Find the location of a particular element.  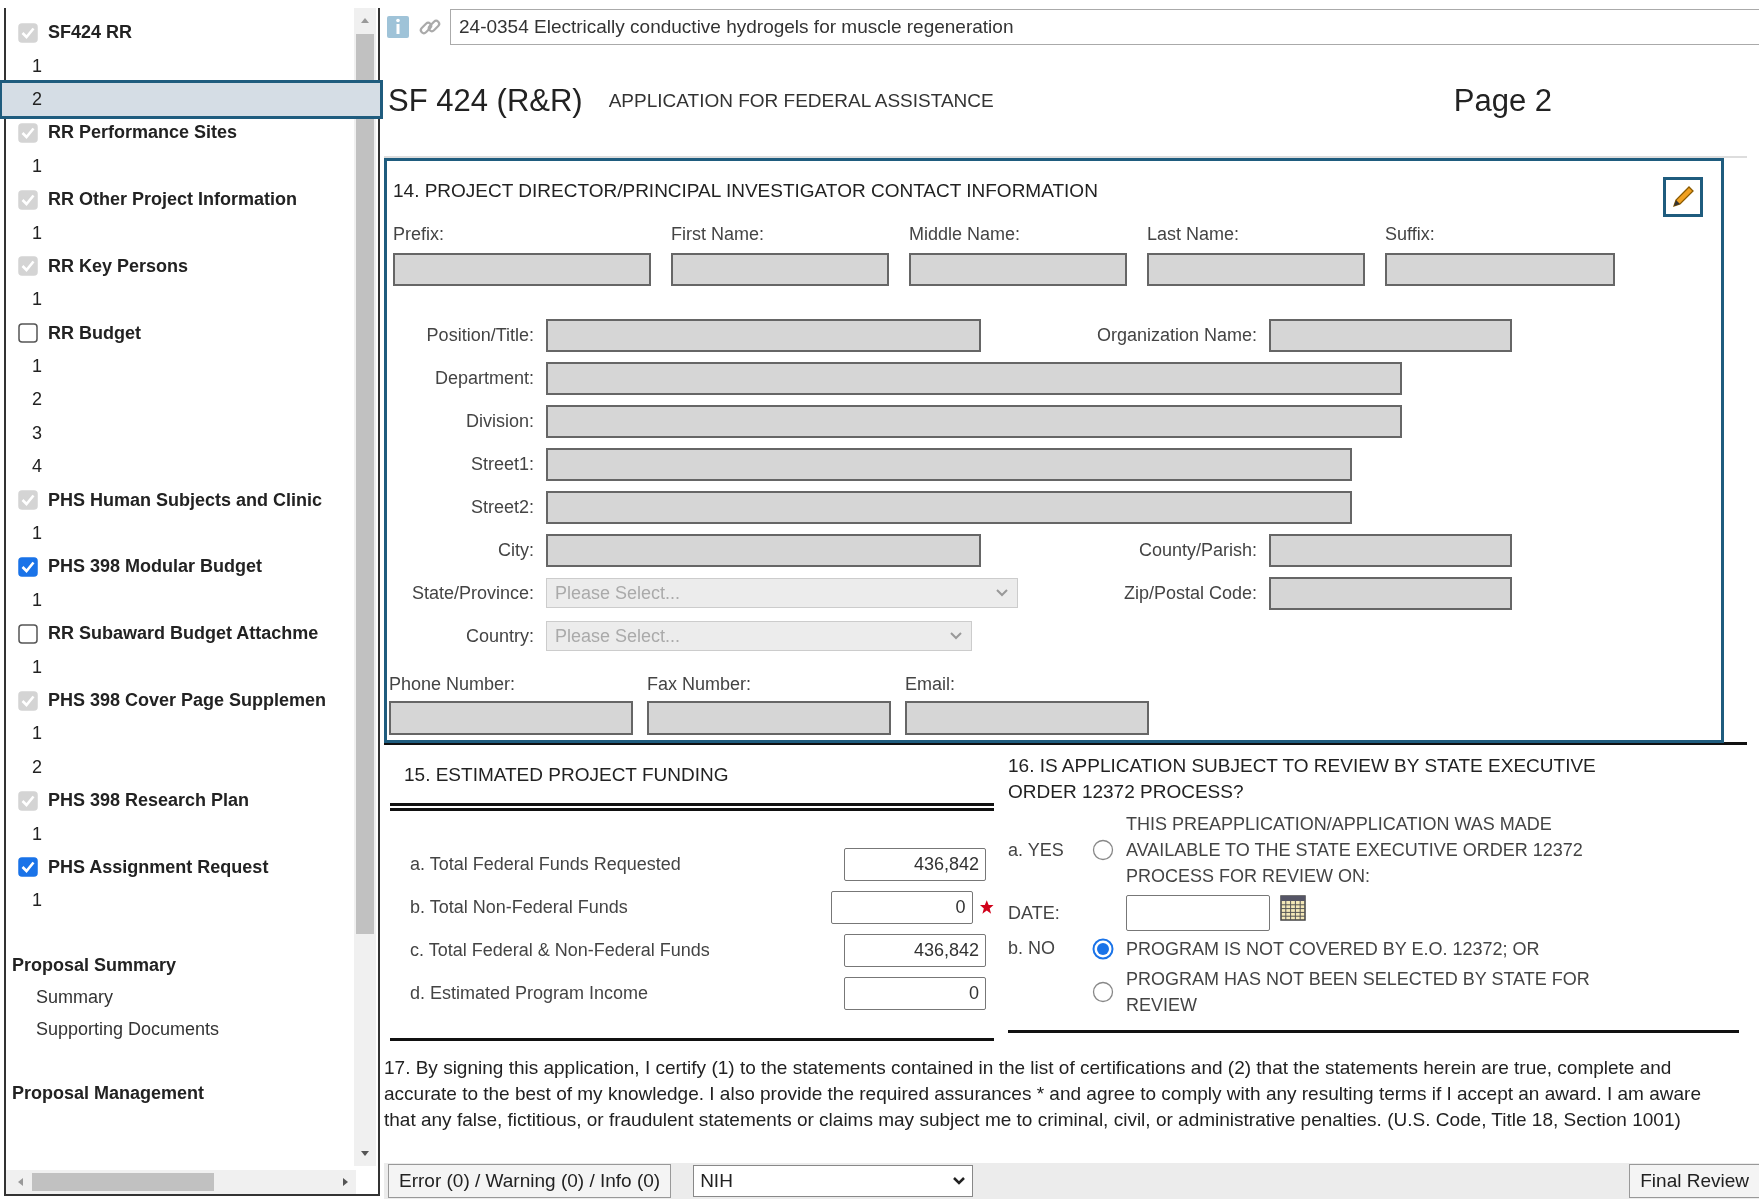

section-title: 15. ESTIMATED PROJECT FUNDING is located at coordinates (566, 774).